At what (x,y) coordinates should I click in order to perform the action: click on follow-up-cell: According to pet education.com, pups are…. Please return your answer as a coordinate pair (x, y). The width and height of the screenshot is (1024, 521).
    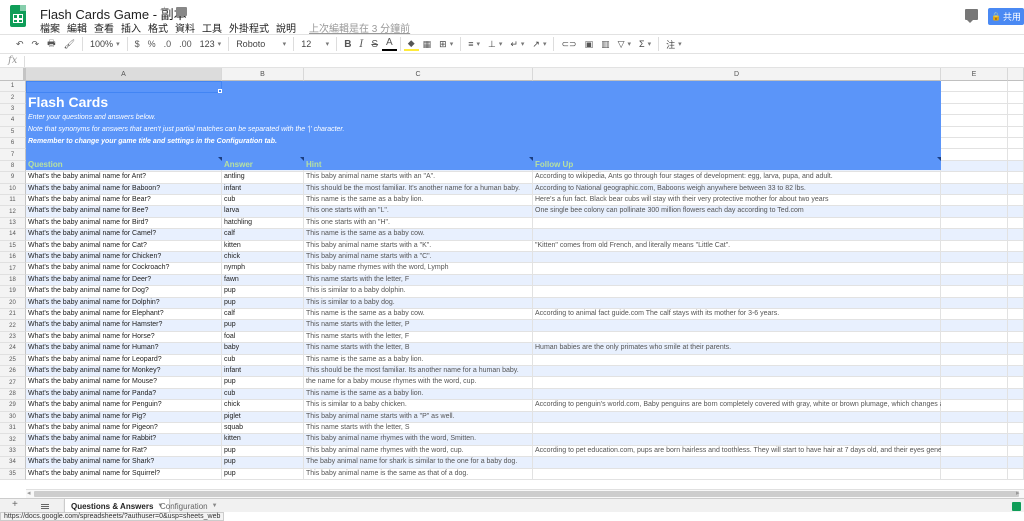
    Looking at the image, I should click on (778, 451).